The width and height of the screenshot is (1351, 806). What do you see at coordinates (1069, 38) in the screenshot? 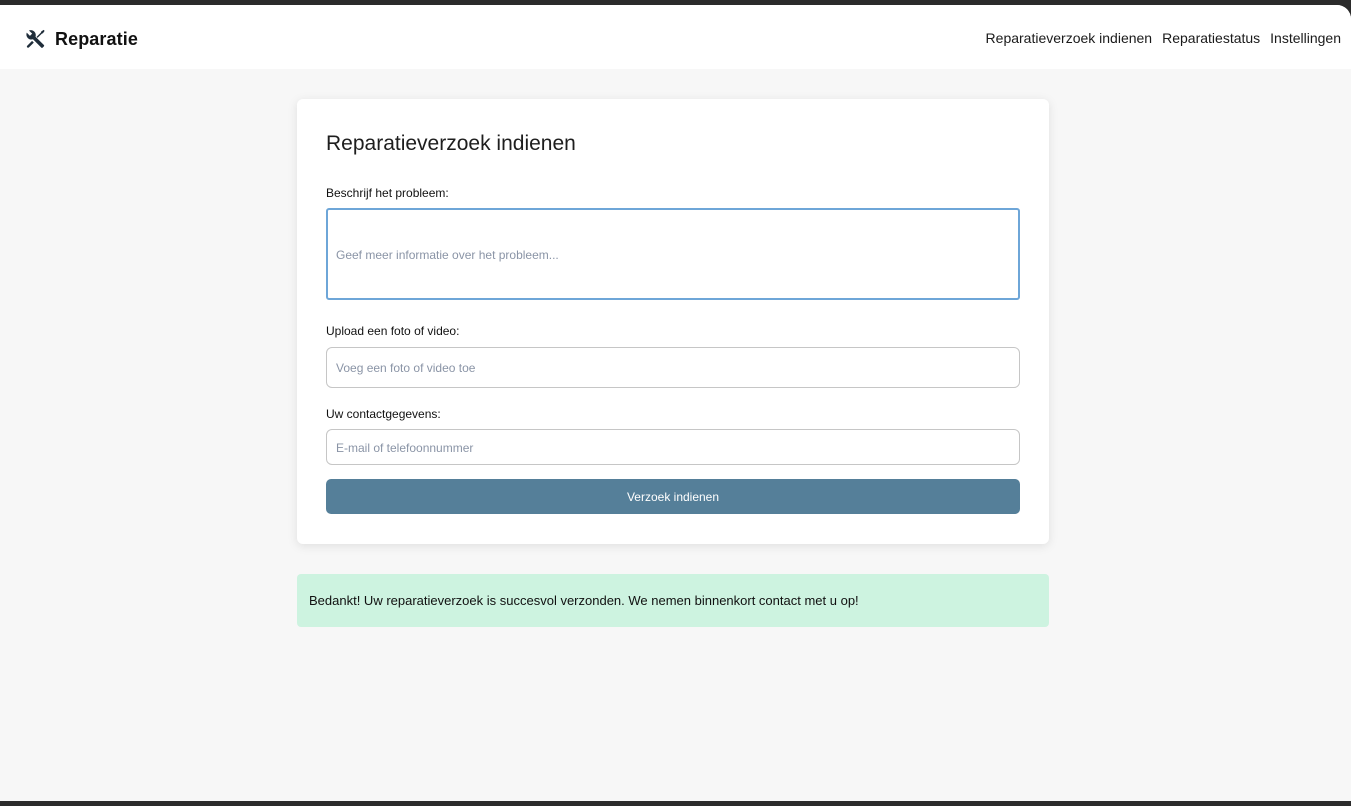
I see `nav-link-submit-request: Reparatieverzoek indienen` at bounding box center [1069, 38].